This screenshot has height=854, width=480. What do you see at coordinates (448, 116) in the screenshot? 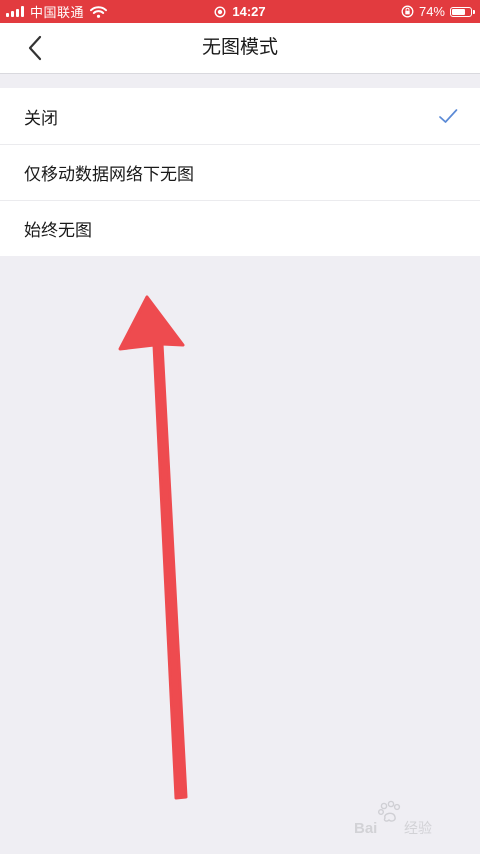
I see `checkmark-icon` at bounding box center [448, 116].